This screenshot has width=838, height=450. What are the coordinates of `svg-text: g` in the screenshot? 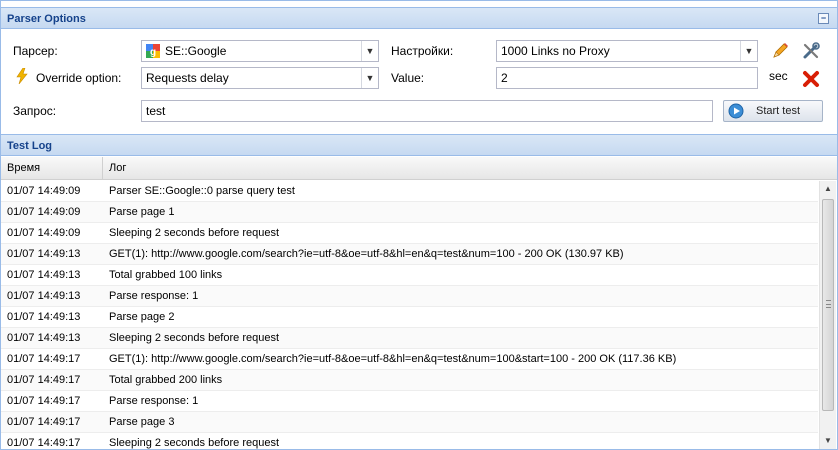 It's located at (153, 52).